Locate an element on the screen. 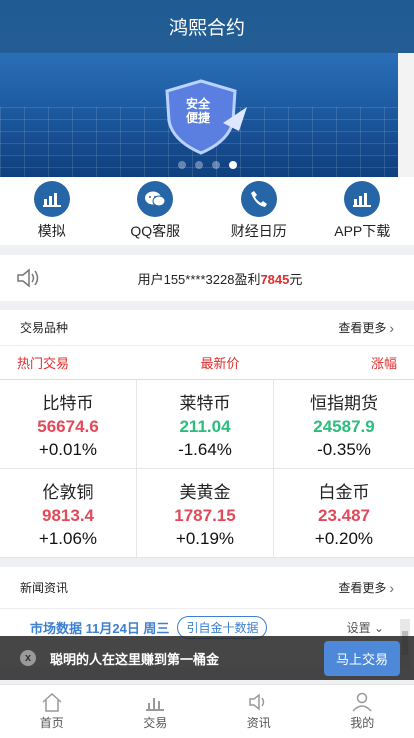  chevron-down-icon: ⌄ is located at coordinates (378, 627).